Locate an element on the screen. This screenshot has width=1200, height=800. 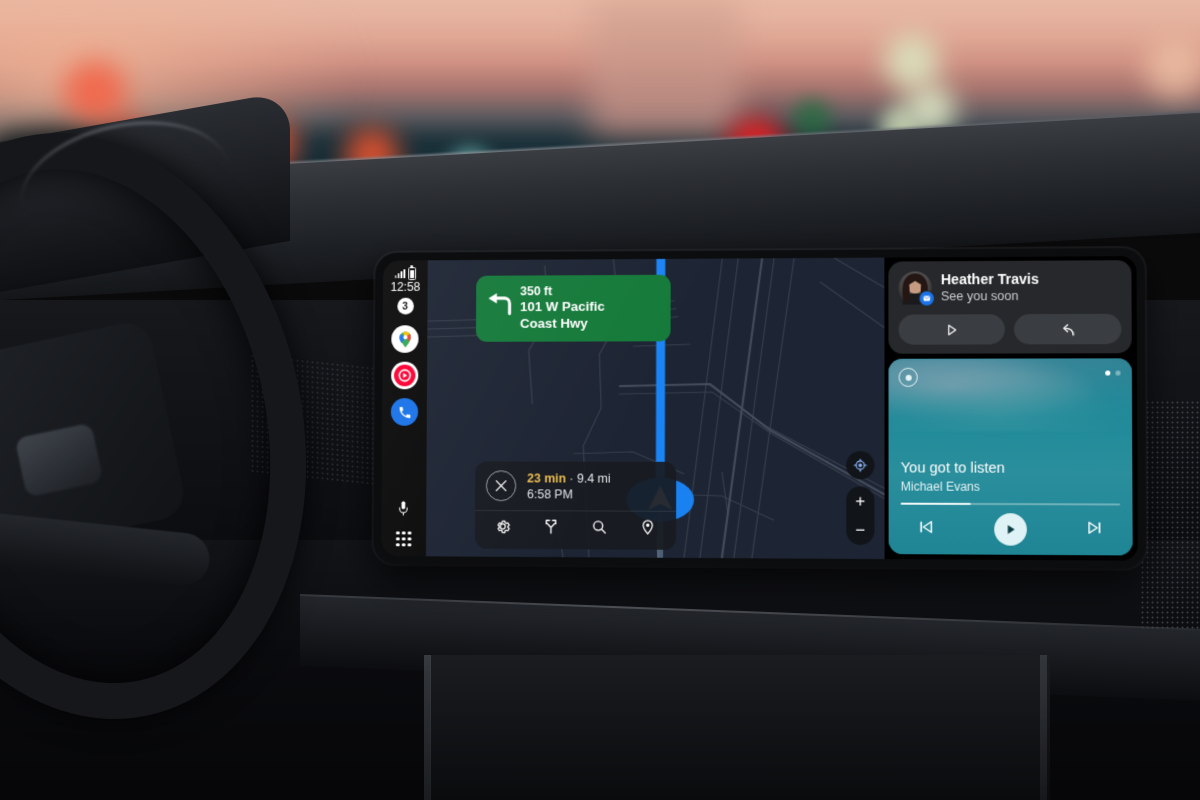
turn-text: 350 ft 101 W Pacific Coast Hwy is located at coordinates (562, 308).